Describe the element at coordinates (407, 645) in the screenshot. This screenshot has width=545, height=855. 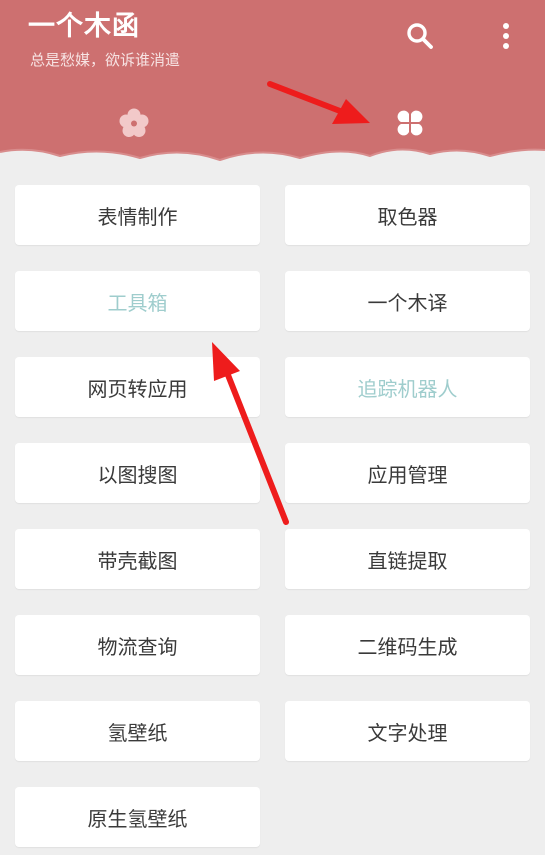
I see `tool-card: 二维码生成` at that location.